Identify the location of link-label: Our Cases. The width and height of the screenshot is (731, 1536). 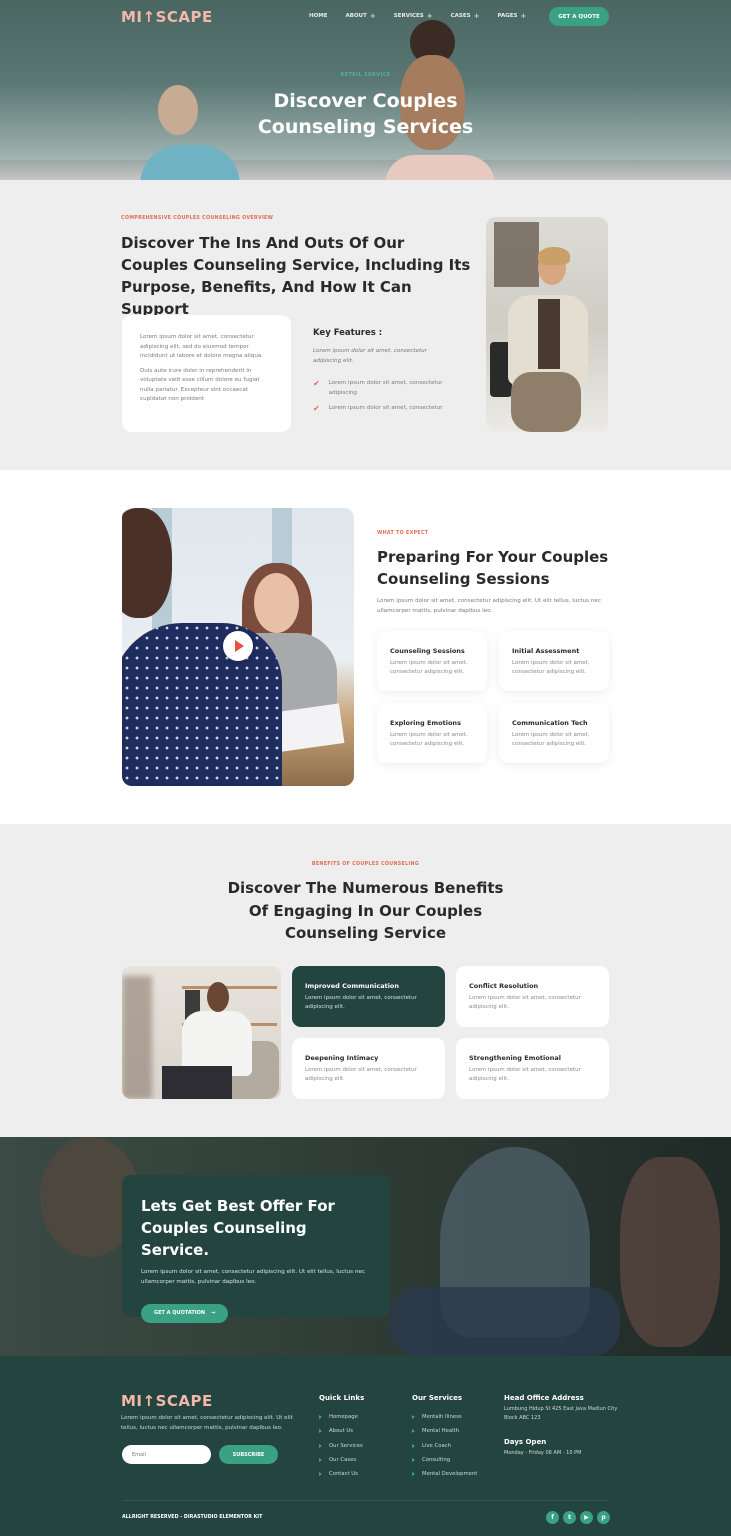
(343, 1460).